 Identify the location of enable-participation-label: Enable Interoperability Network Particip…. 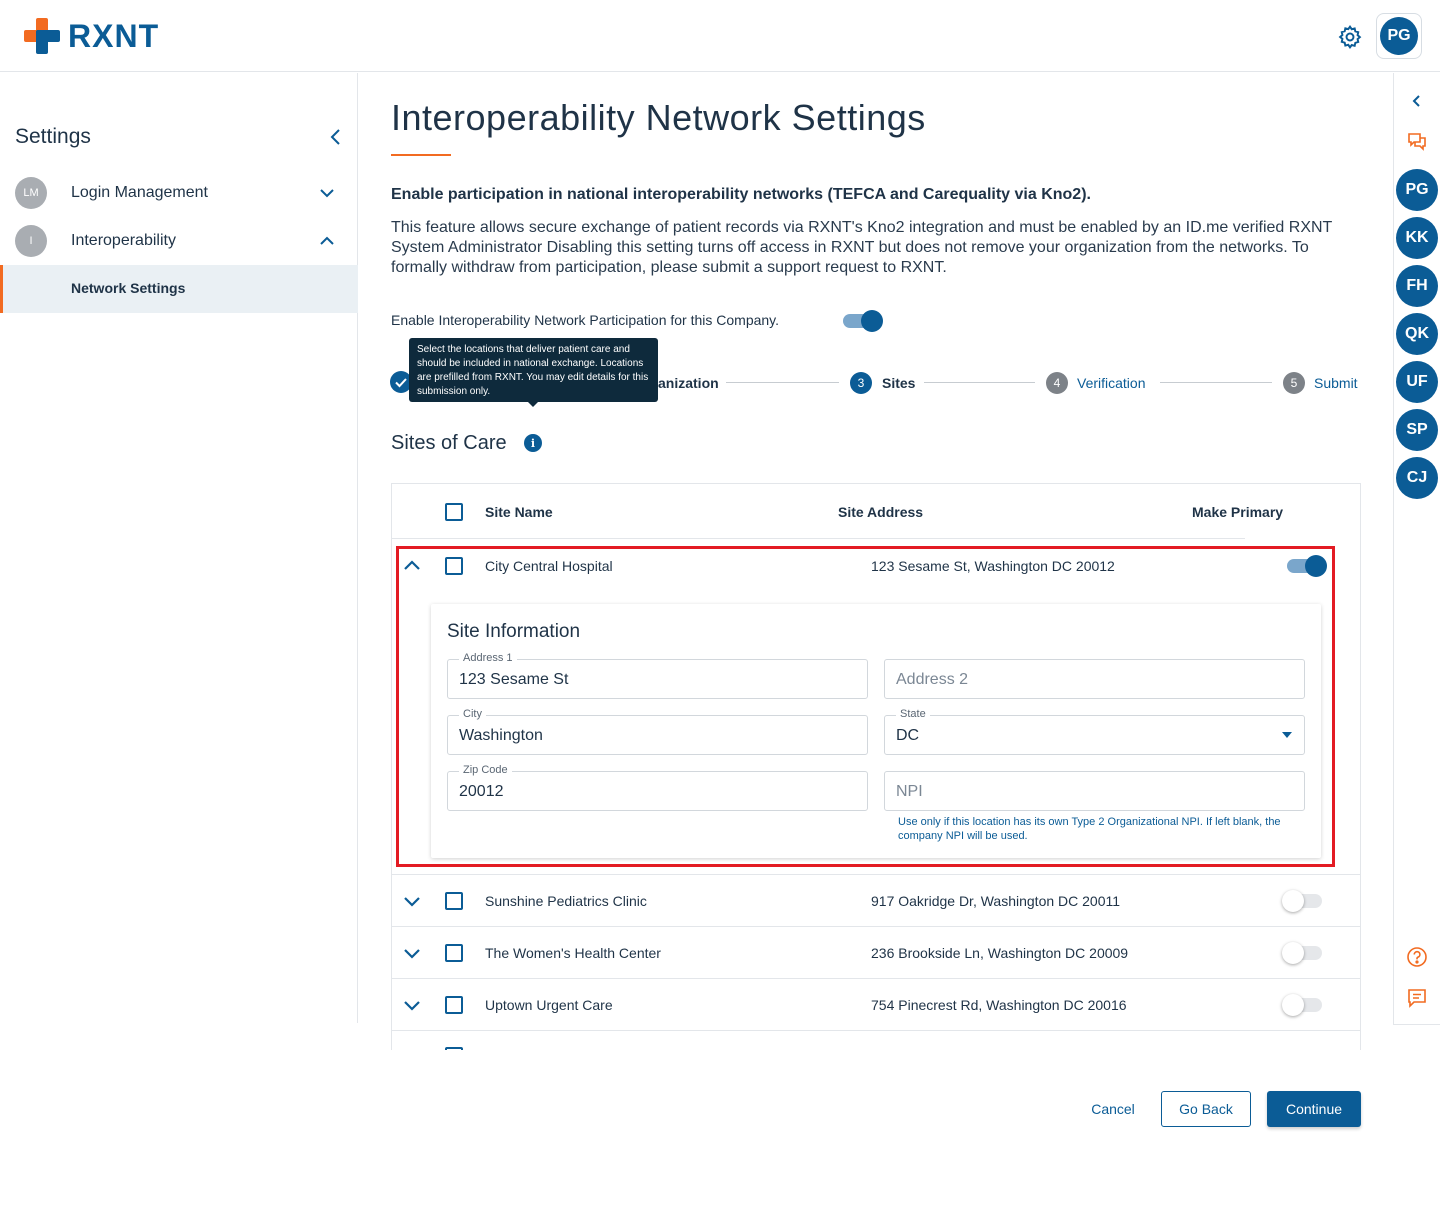
(585, 320).